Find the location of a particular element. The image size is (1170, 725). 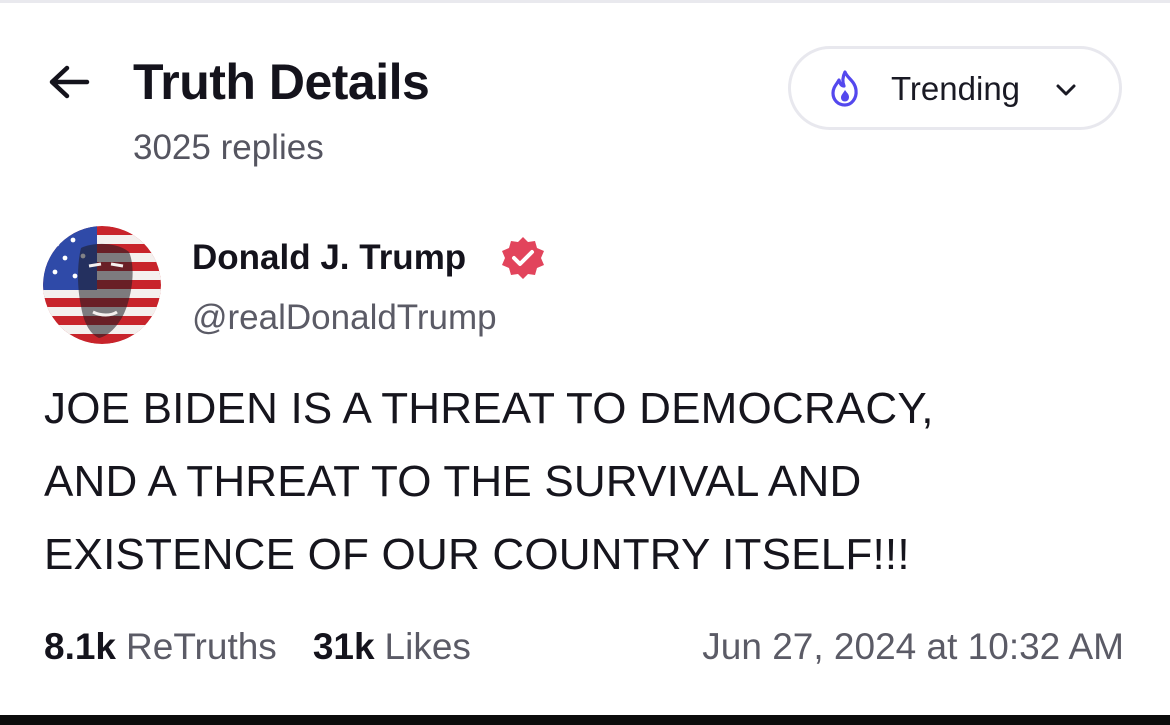

post-stats: 8.1k ReTruths 31k Likes is located at coordinates (257, 647).